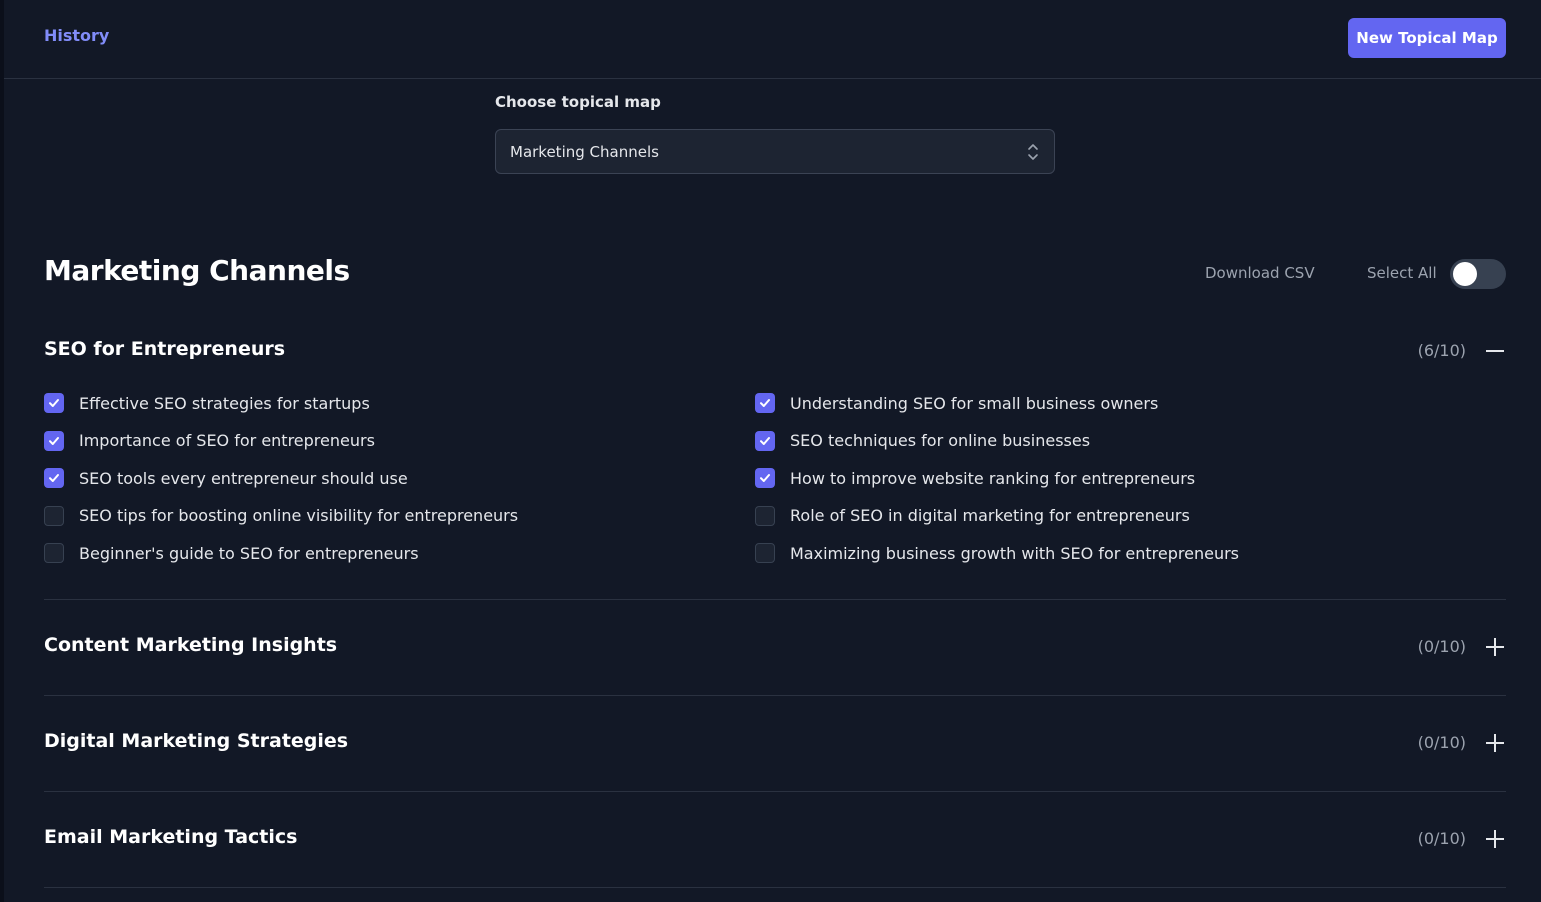 The height and width of the screenshot is (902, 1541). I want to click on topic-label: SEO tools every entrepreneur should use, so click(243, 478).